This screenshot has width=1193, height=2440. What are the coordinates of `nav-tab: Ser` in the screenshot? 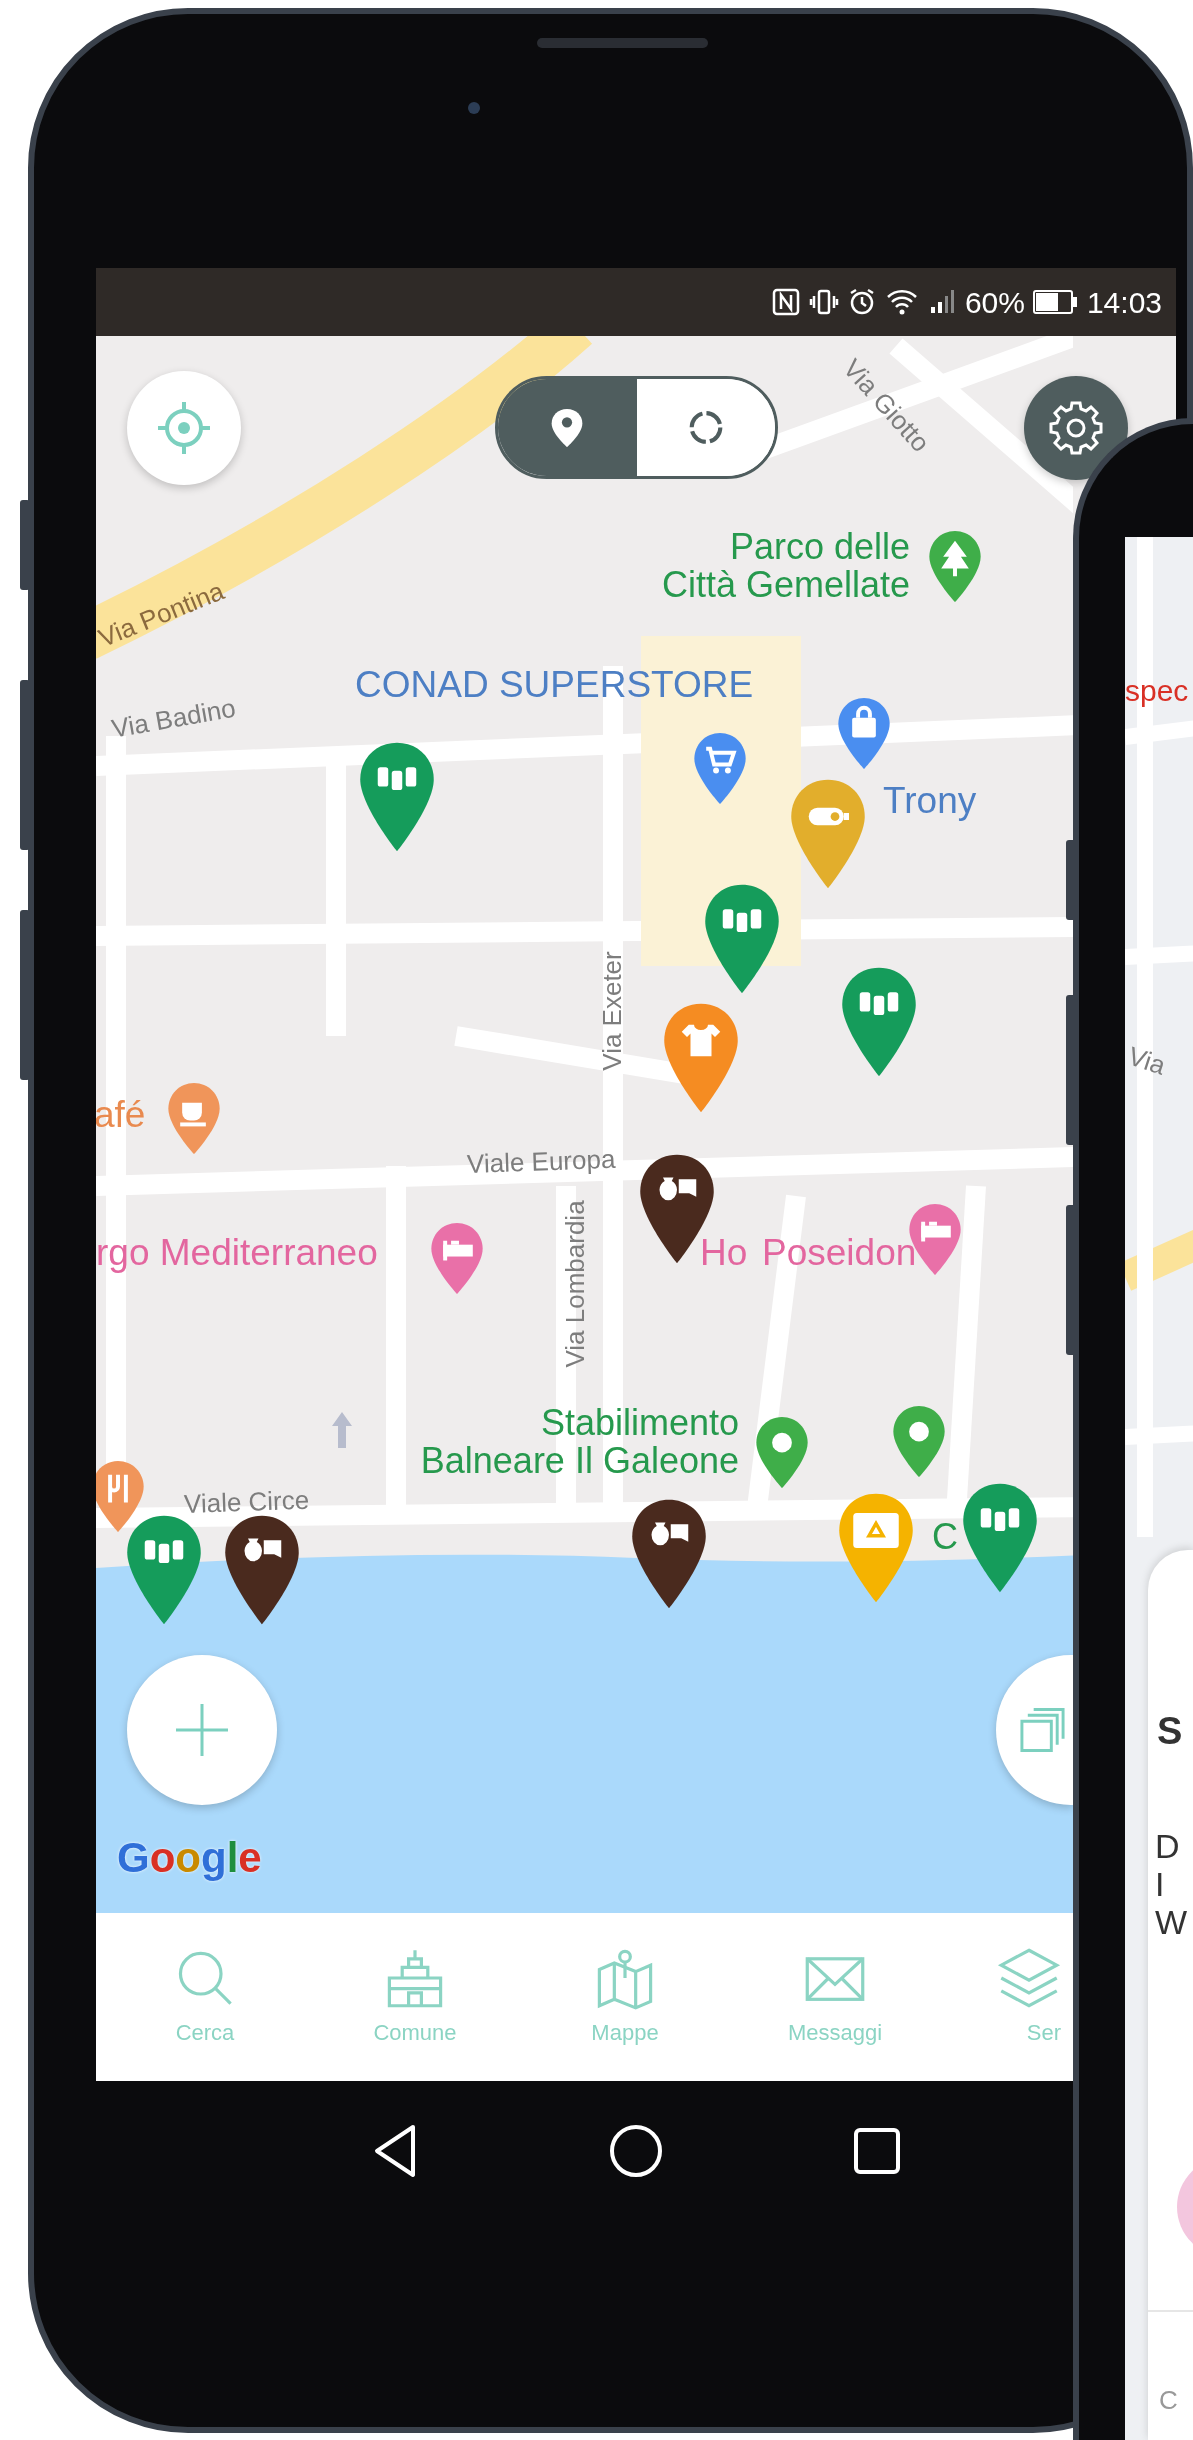 It's located at (1004, 1997).